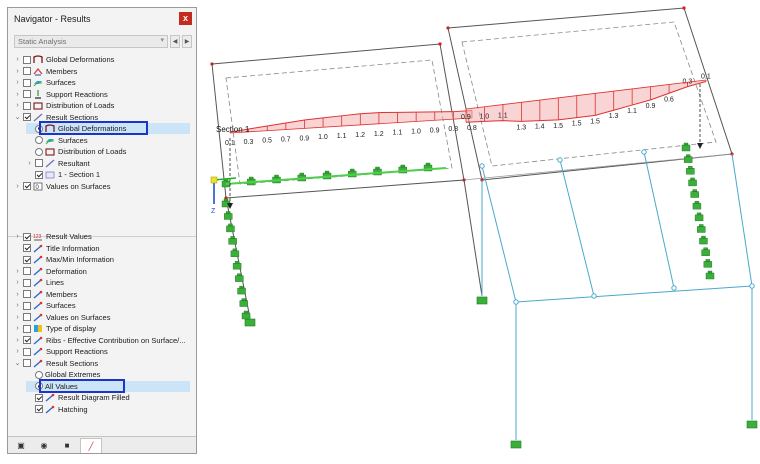 The height and width of the screenshot is (464, 760). Describe the element at coordinates (50, 397) in the screenshot. I see `wand-icon` at that location.